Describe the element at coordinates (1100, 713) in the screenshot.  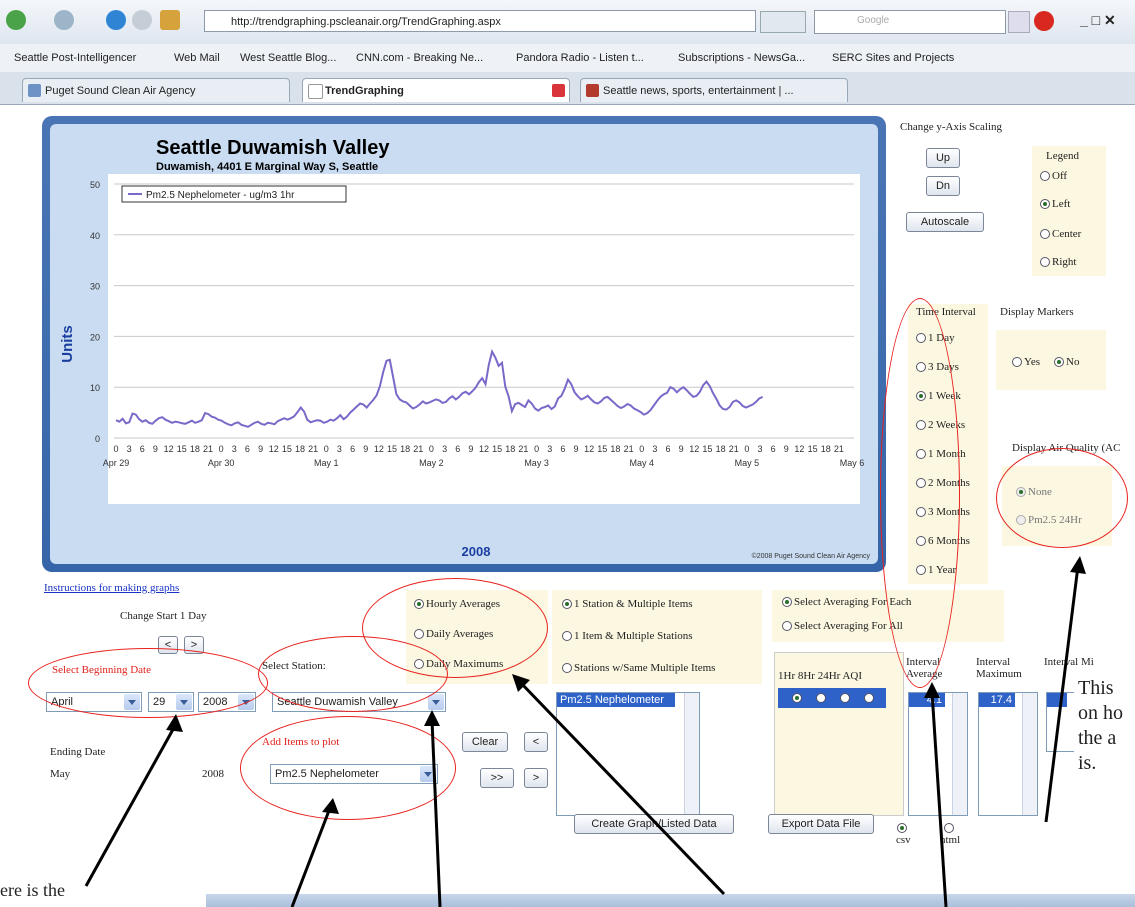
I see `note-line: on ho` at that location.